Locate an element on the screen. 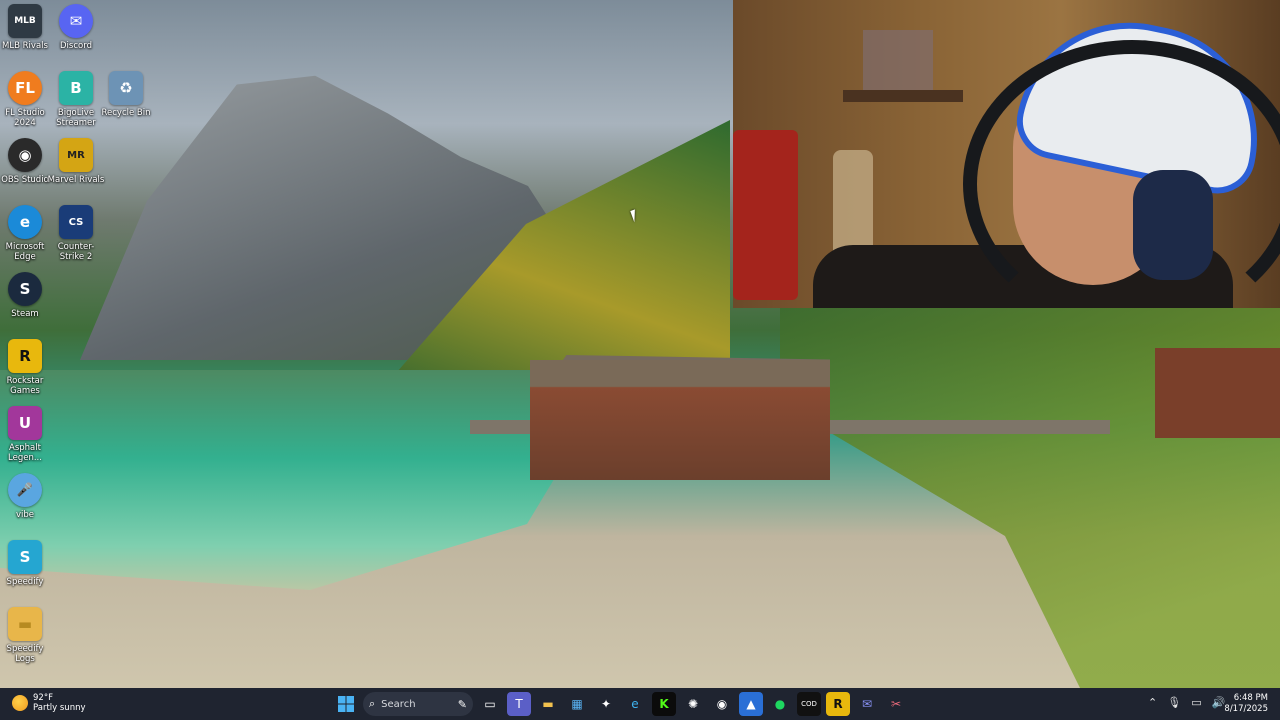 Image resolution: width=1280 pixels, height=720 pixels. chatgpt-icon: ✺ is located at coordinates (693, 704).